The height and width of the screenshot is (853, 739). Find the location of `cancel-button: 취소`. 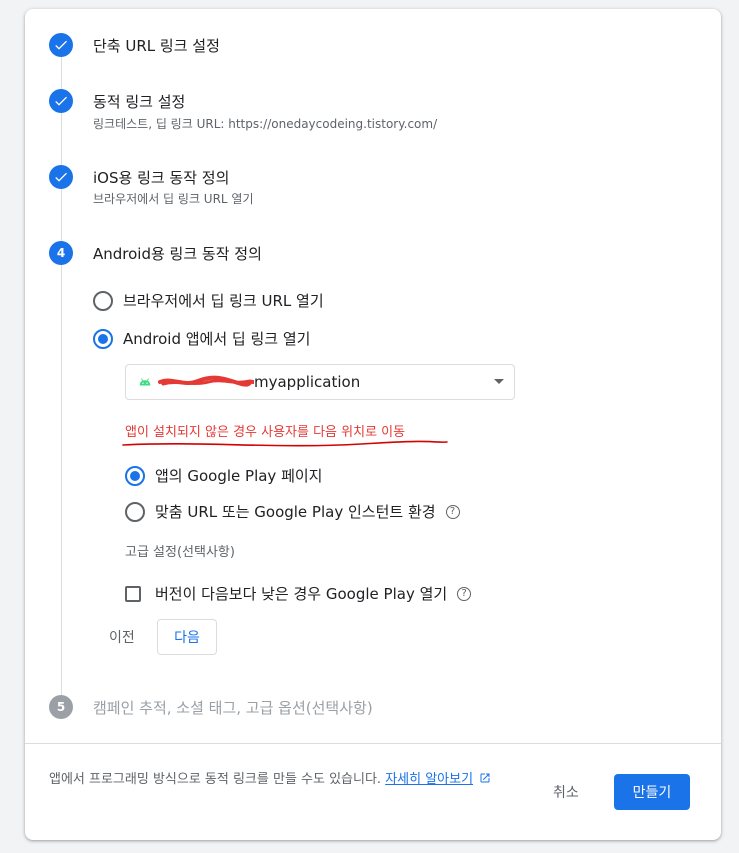

cancel-button: 취소 is located at coordinates (566, 792).